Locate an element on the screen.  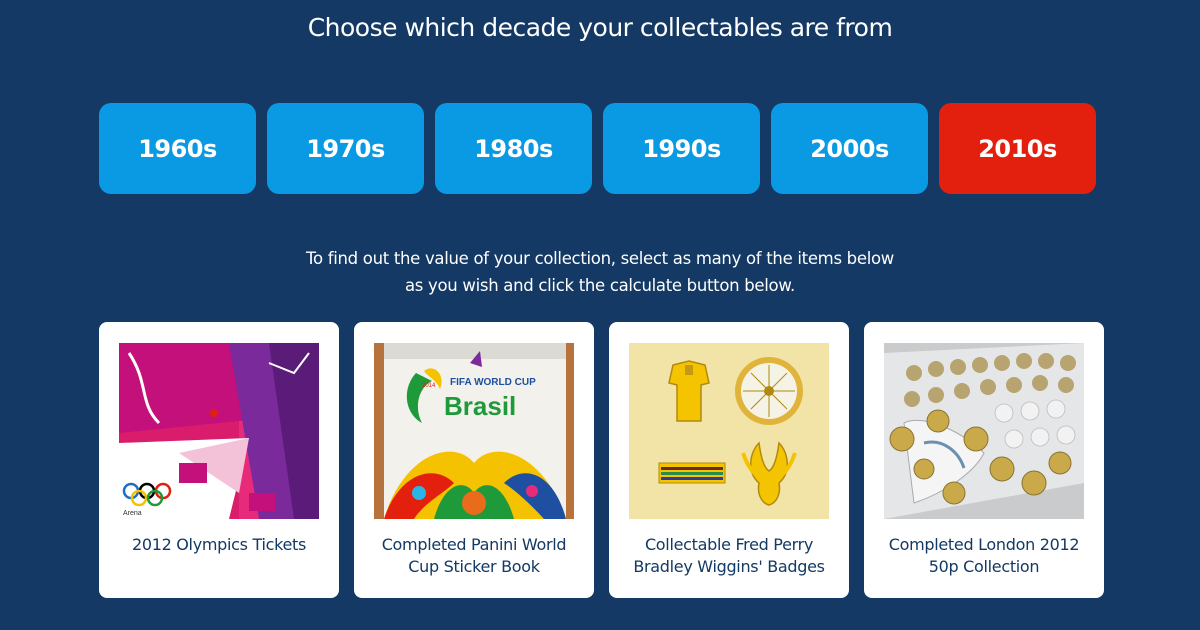
decade-button-2010s: 2010s is located at coordinates (1017, 148).